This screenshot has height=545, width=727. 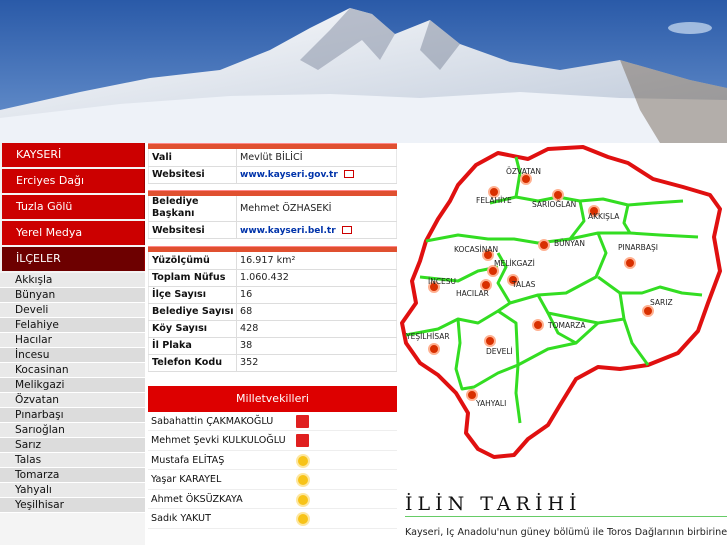 What do you see at coordinates (192, 158) in the screenshot?
I see `governor-label: Vali` at bounding box center [192, 158].